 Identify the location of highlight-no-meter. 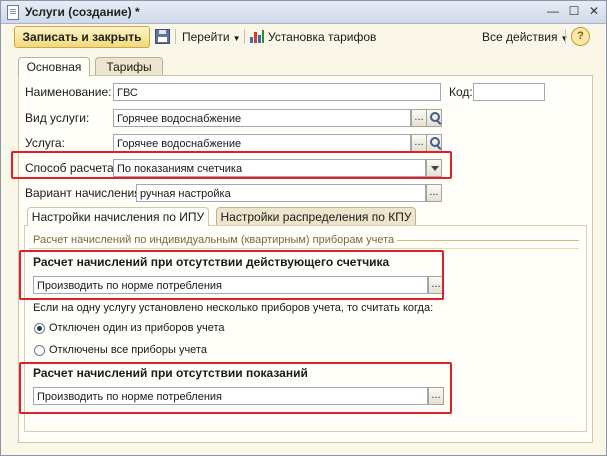
(231, 275).